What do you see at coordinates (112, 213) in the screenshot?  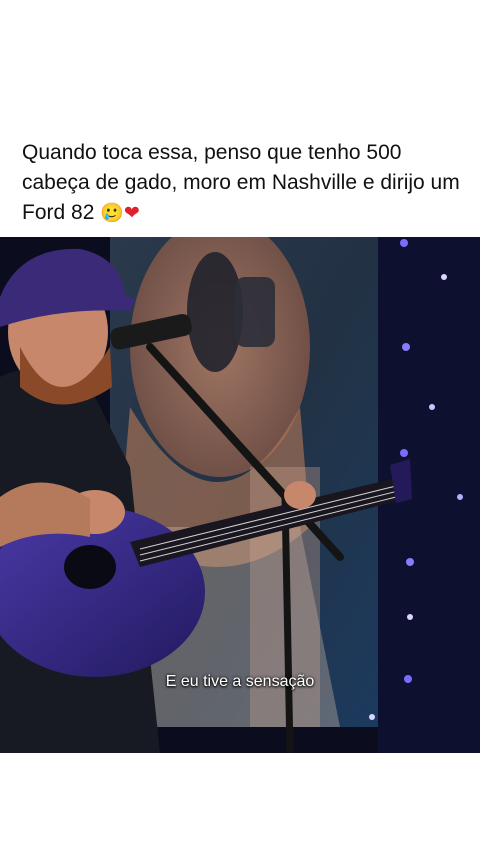 I see `smiling-tear-emoji-icon: 🥲` at bounding box center [112, 213].